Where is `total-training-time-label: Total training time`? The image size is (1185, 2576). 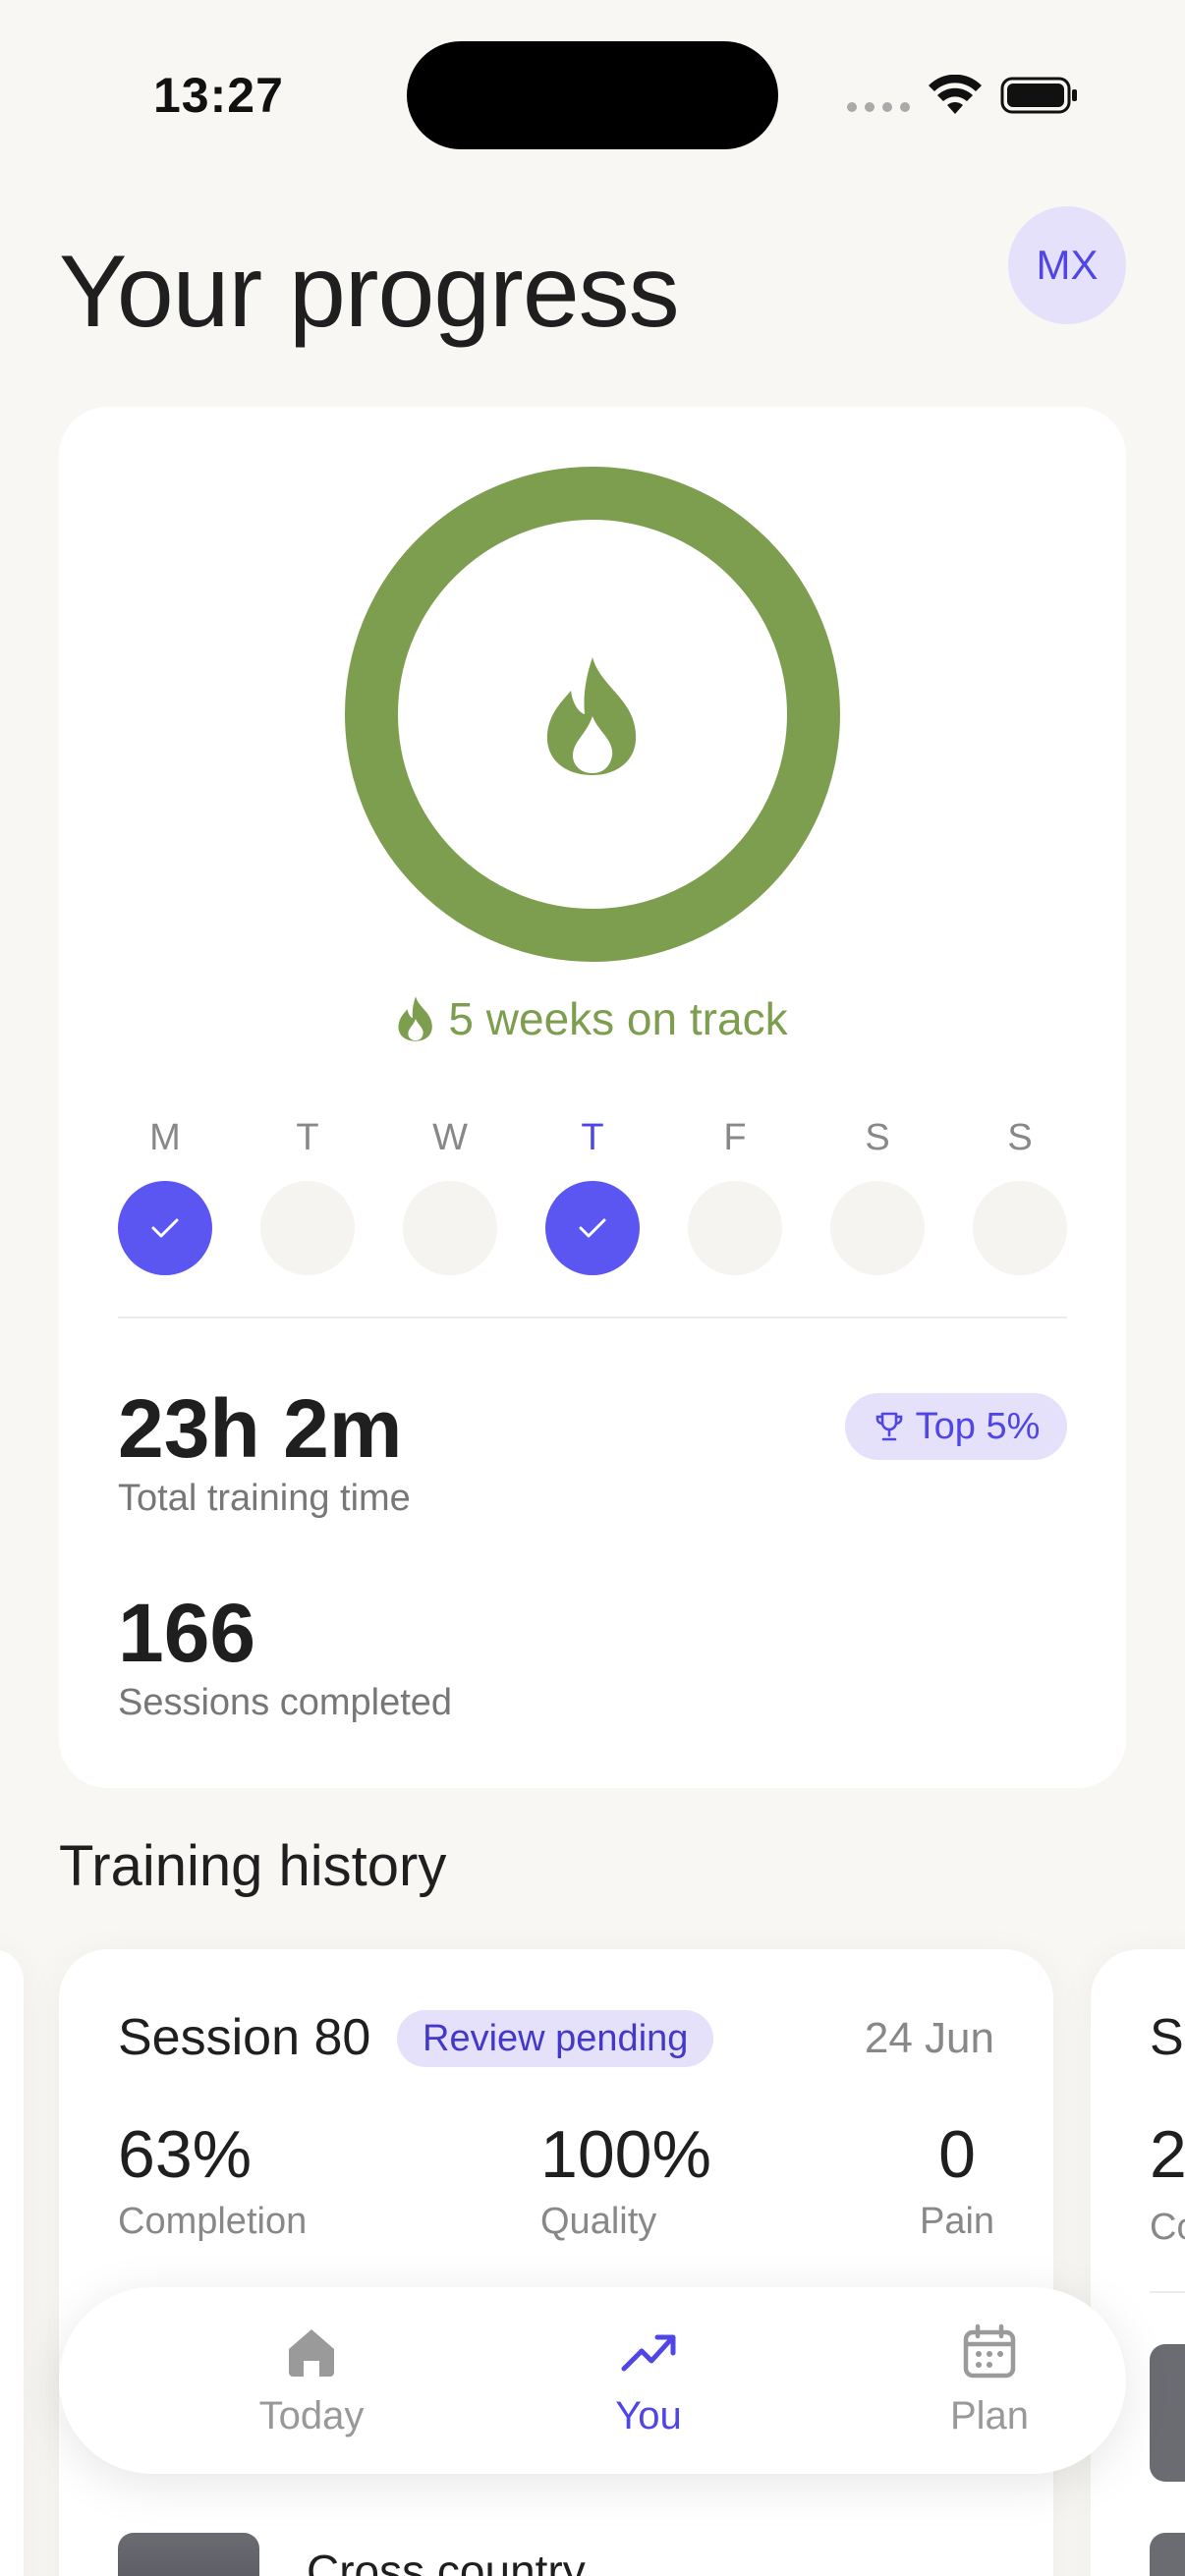 total-training-time-label: Total training time is located at coordinates (264, 1498).